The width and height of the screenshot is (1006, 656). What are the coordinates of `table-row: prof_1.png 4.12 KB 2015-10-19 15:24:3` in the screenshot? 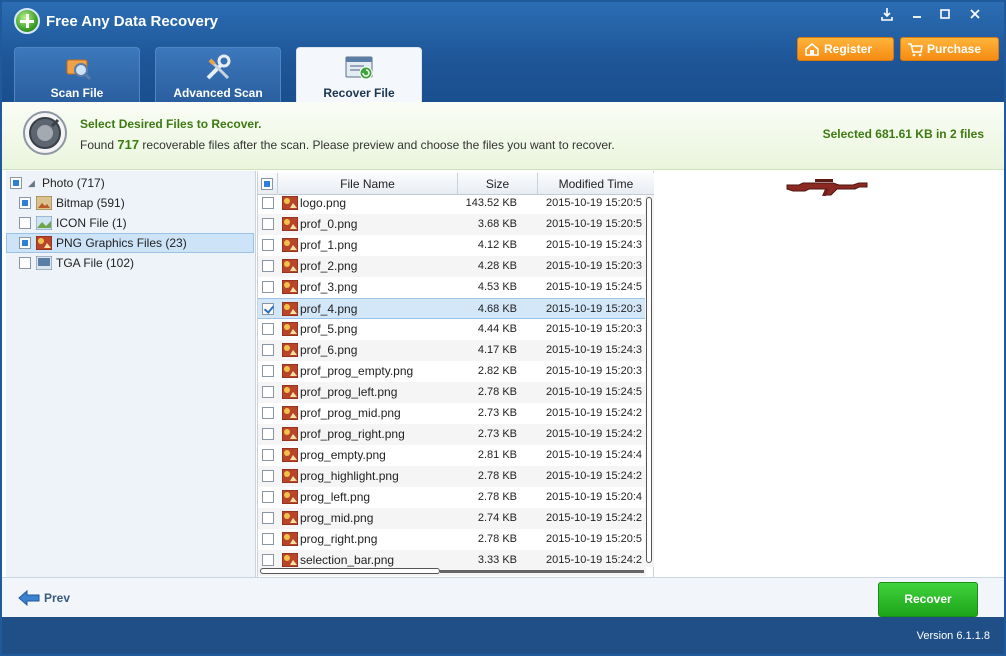 It's located at (452, 245).